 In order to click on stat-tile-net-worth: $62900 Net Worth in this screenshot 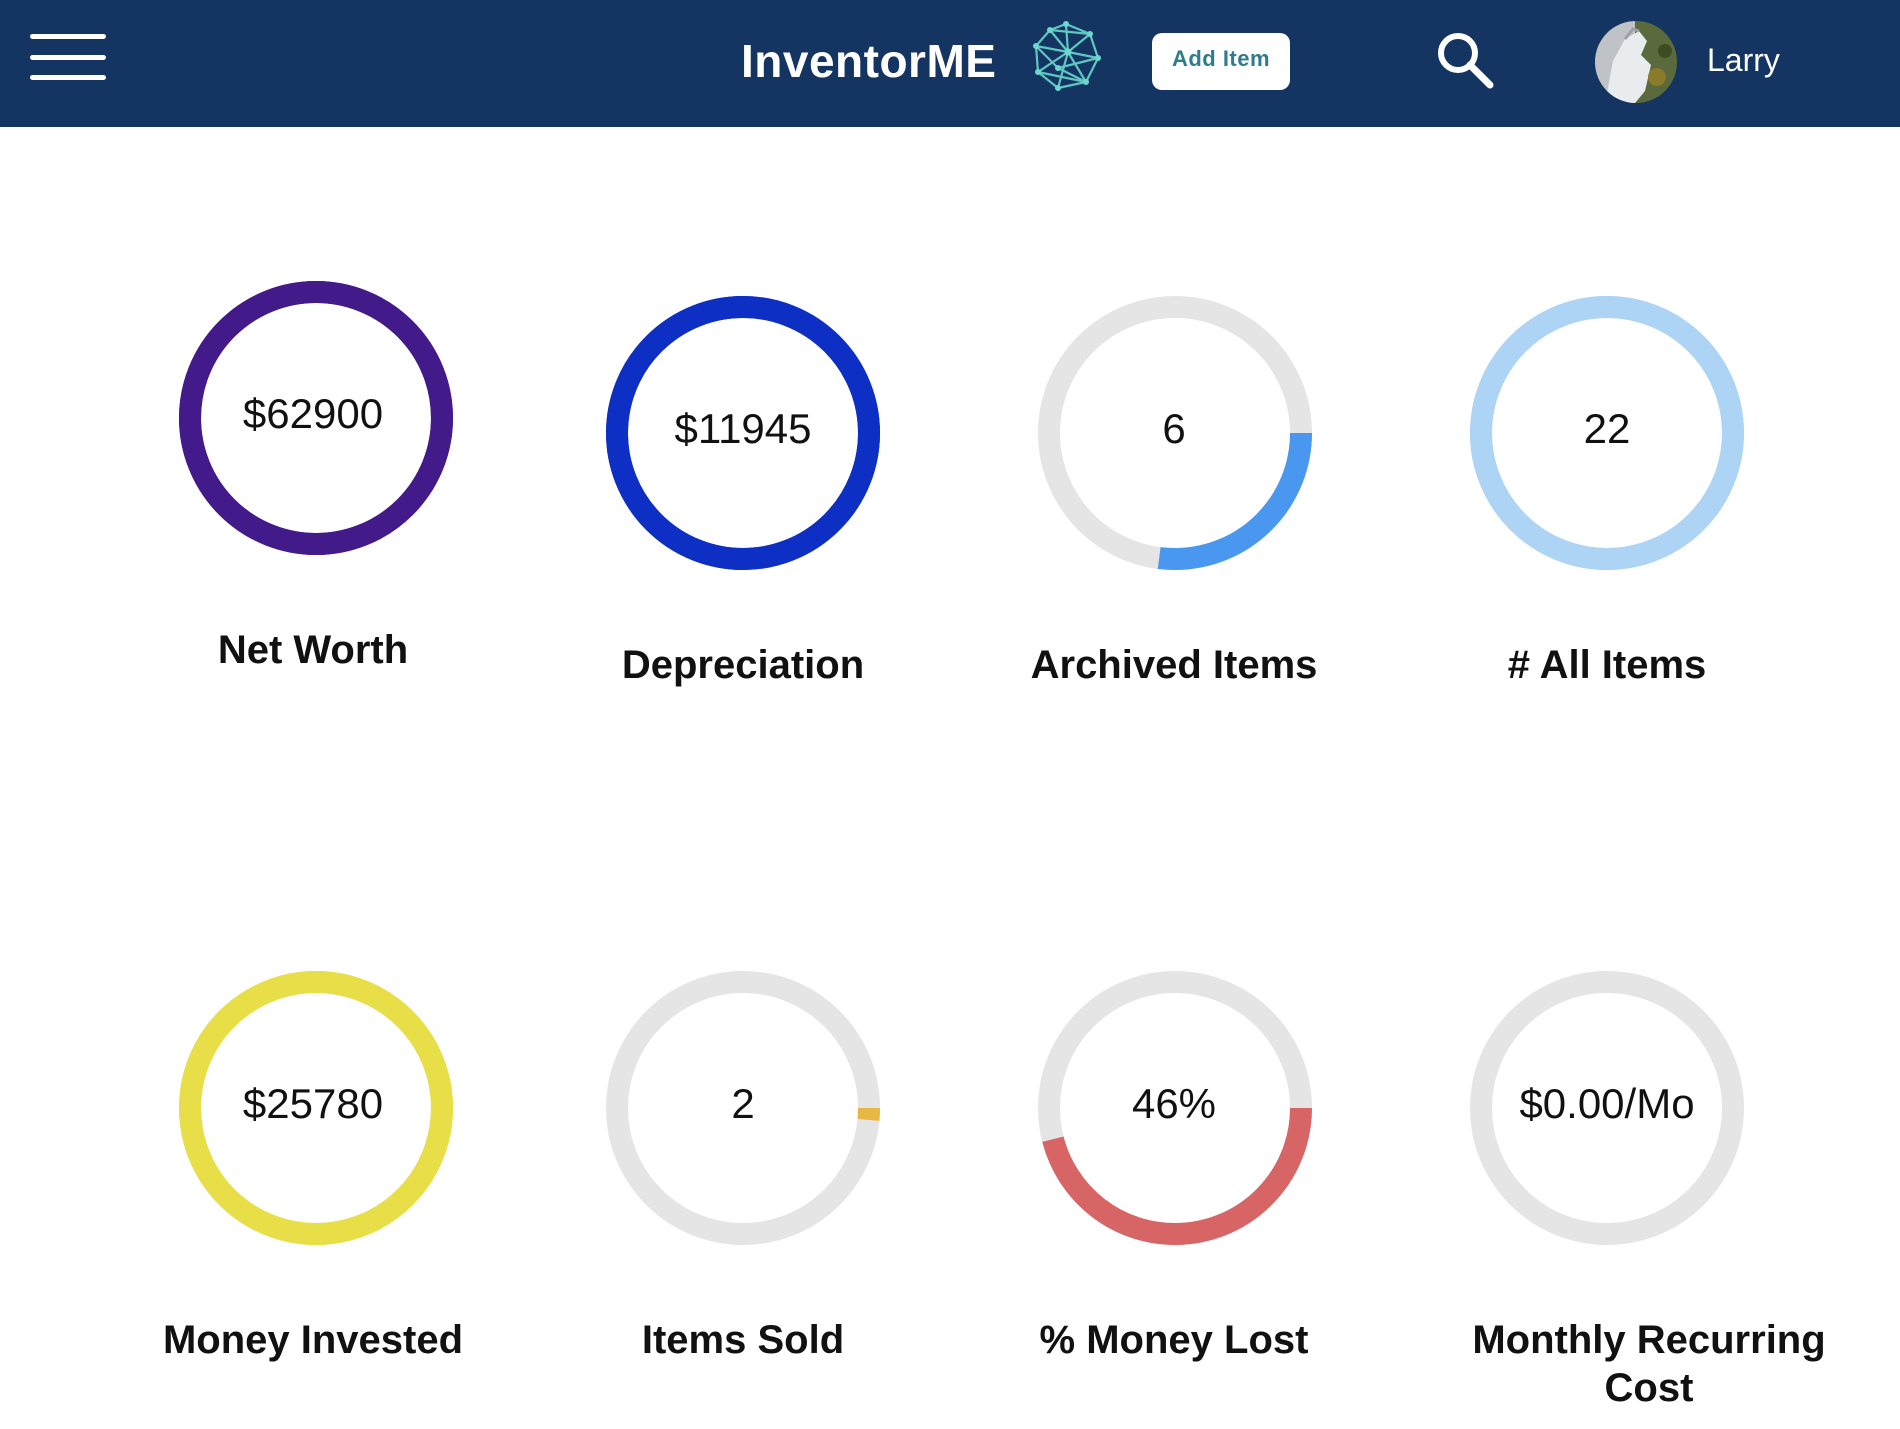, I will do `click(313, 493)`.